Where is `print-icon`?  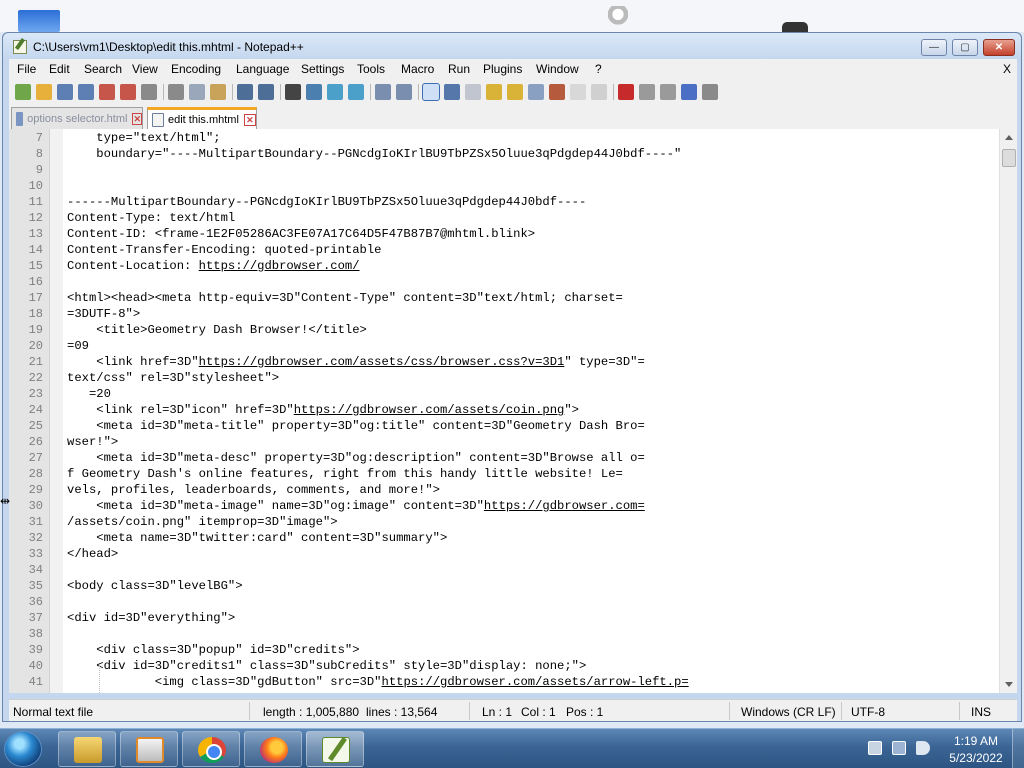 print-icon is located at coordinates (149, 92).